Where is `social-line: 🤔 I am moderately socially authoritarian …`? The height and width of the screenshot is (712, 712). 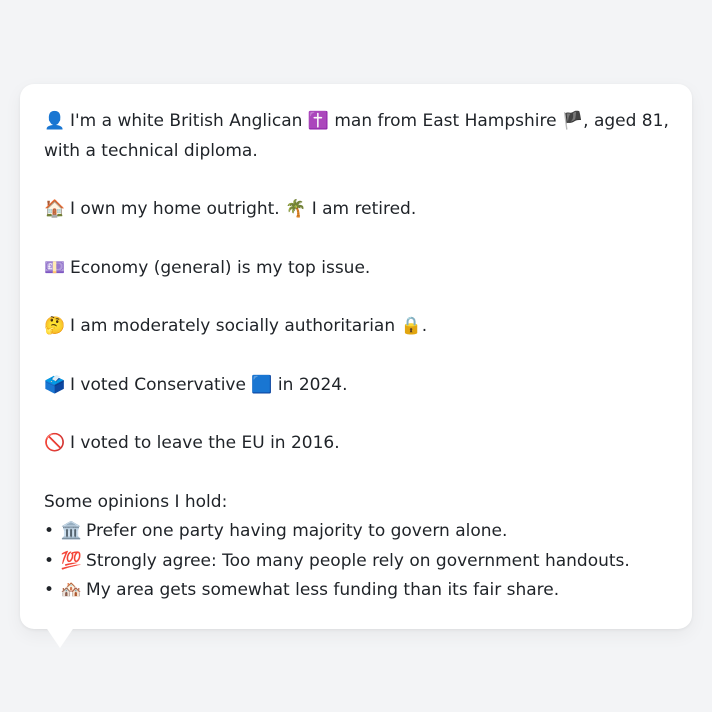
social-line: 🤔 I am moderately socially authoritarian … is located at coordinates (357, 327).